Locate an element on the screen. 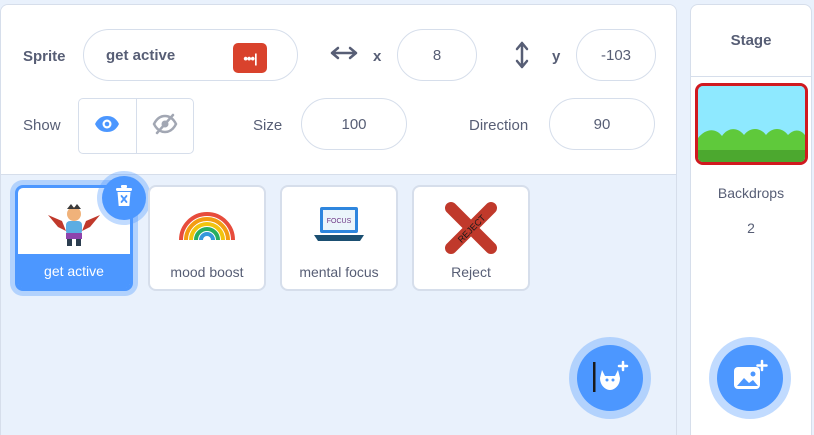 This screenshot has width=814, height=435. eye-icon is located at coordinates (107, 126).